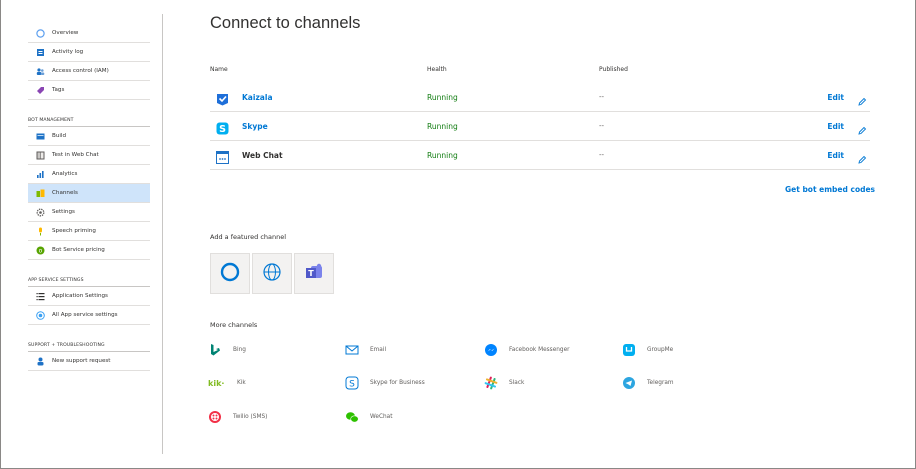  What do you see at coordinates (89, 250) in the screenshot?
I see `sidebar-item-bot-service-pricing: o Bot Service pricing` at bounding box center [89, 250].